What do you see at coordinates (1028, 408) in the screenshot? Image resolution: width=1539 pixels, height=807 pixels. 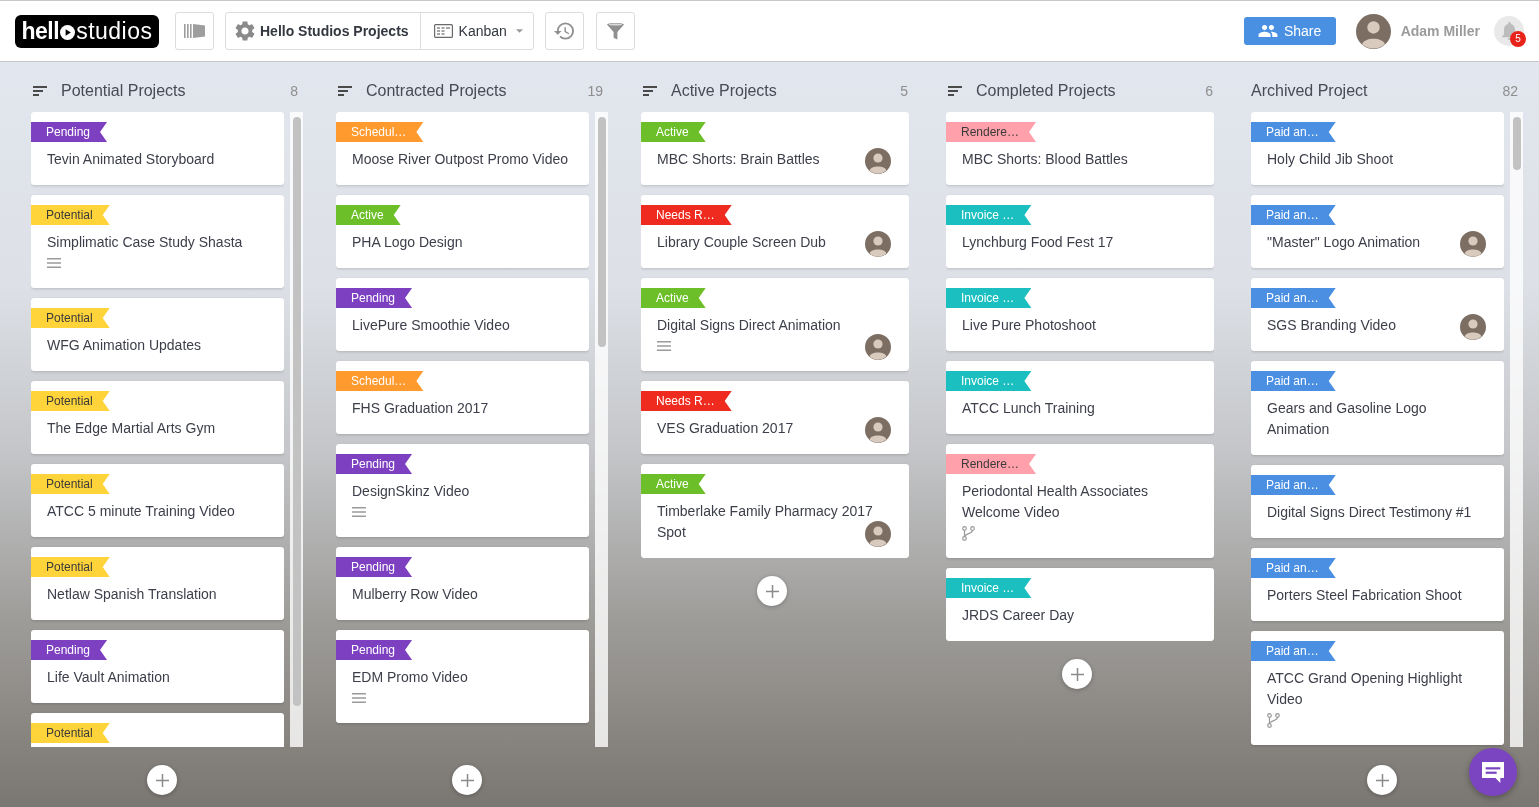 I see `card-title: ATCC Lunch Training` at bounding box center [1028, 408].